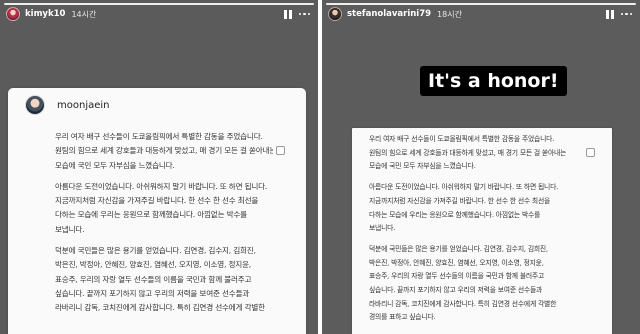 The image size is (640, 334). I want to click on story-username: kimyk10, so click(45, 14).